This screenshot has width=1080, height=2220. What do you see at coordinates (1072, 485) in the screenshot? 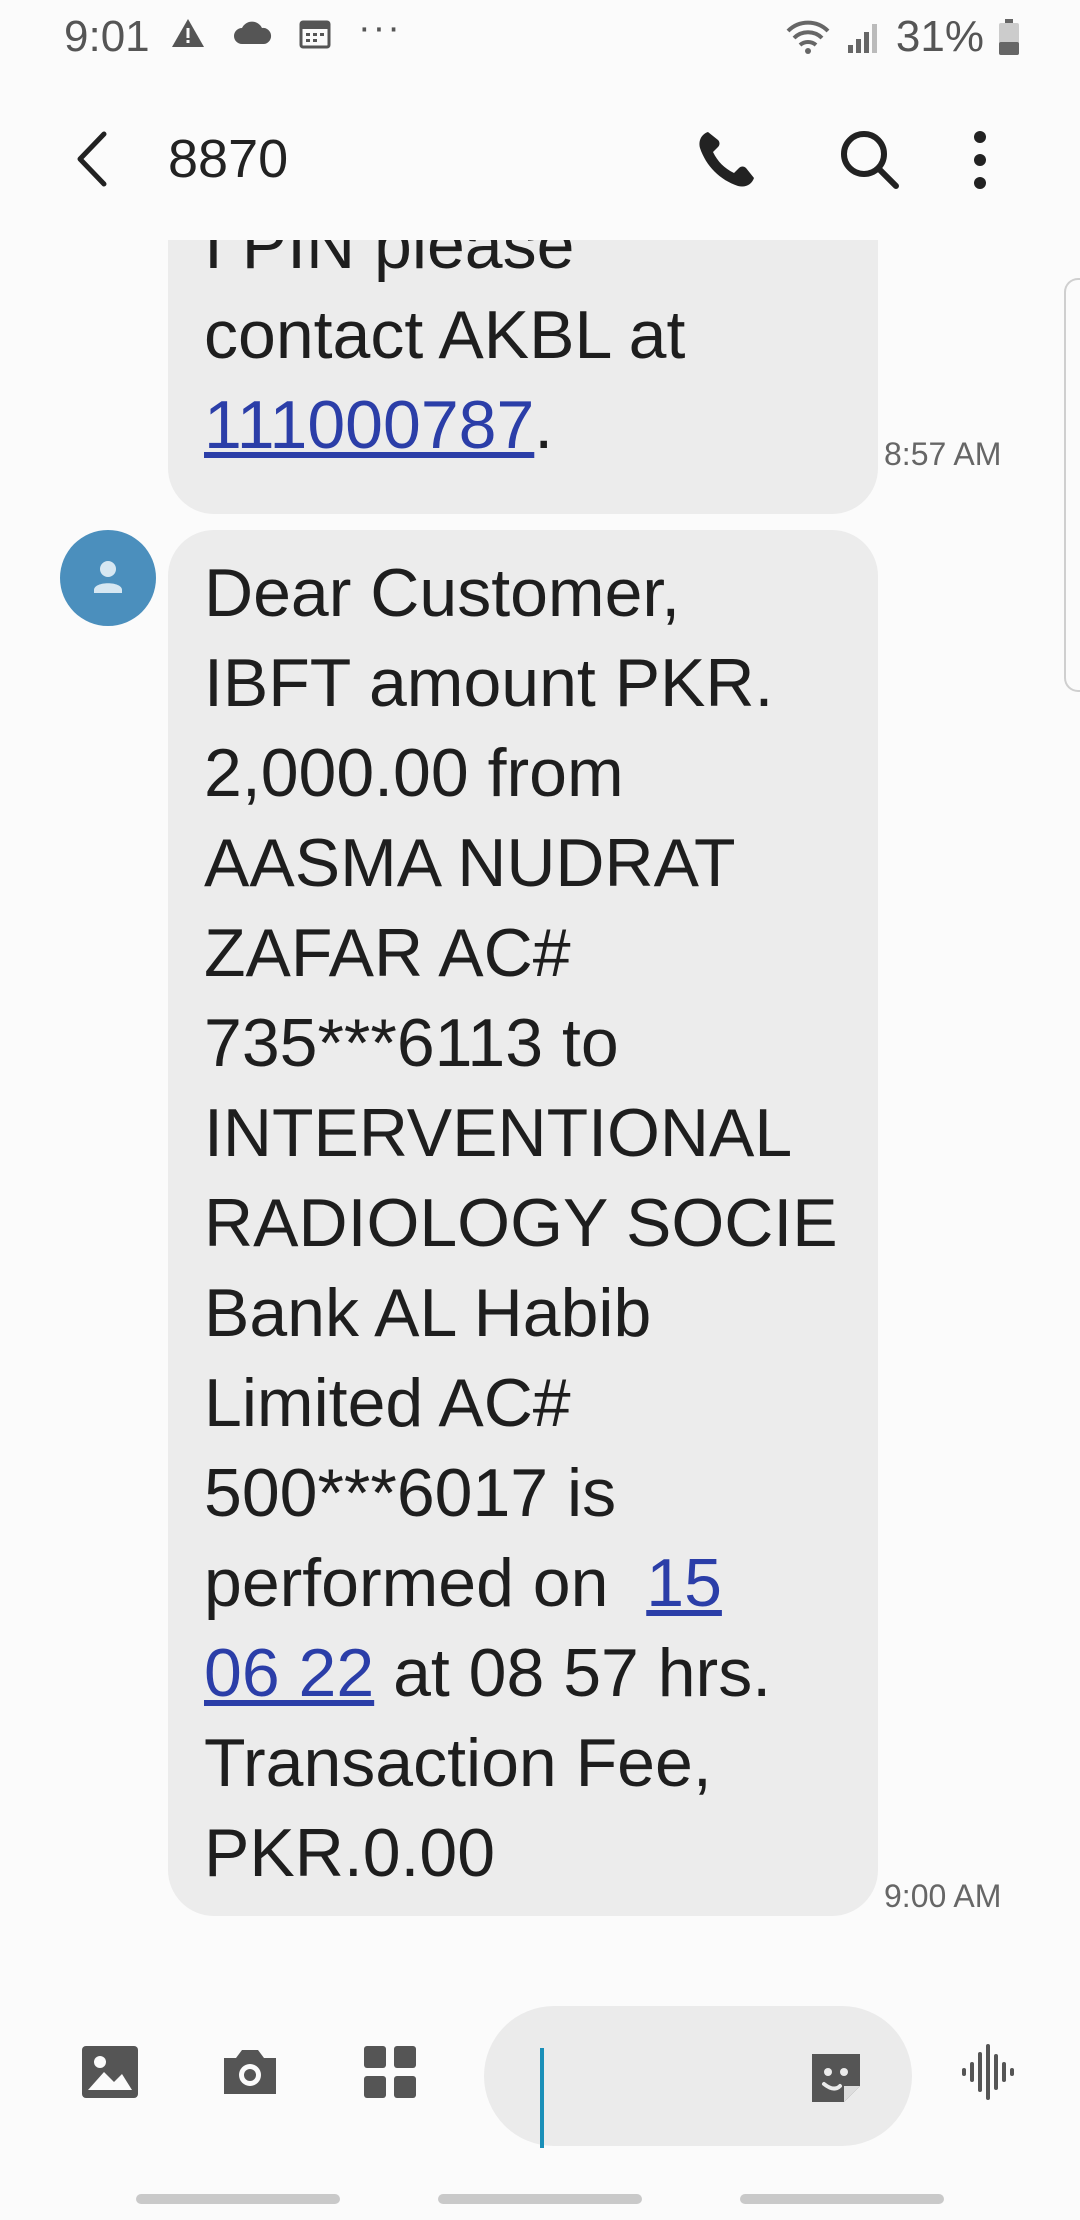
I see `scroll-handle` at bounding box center [1072, 485].